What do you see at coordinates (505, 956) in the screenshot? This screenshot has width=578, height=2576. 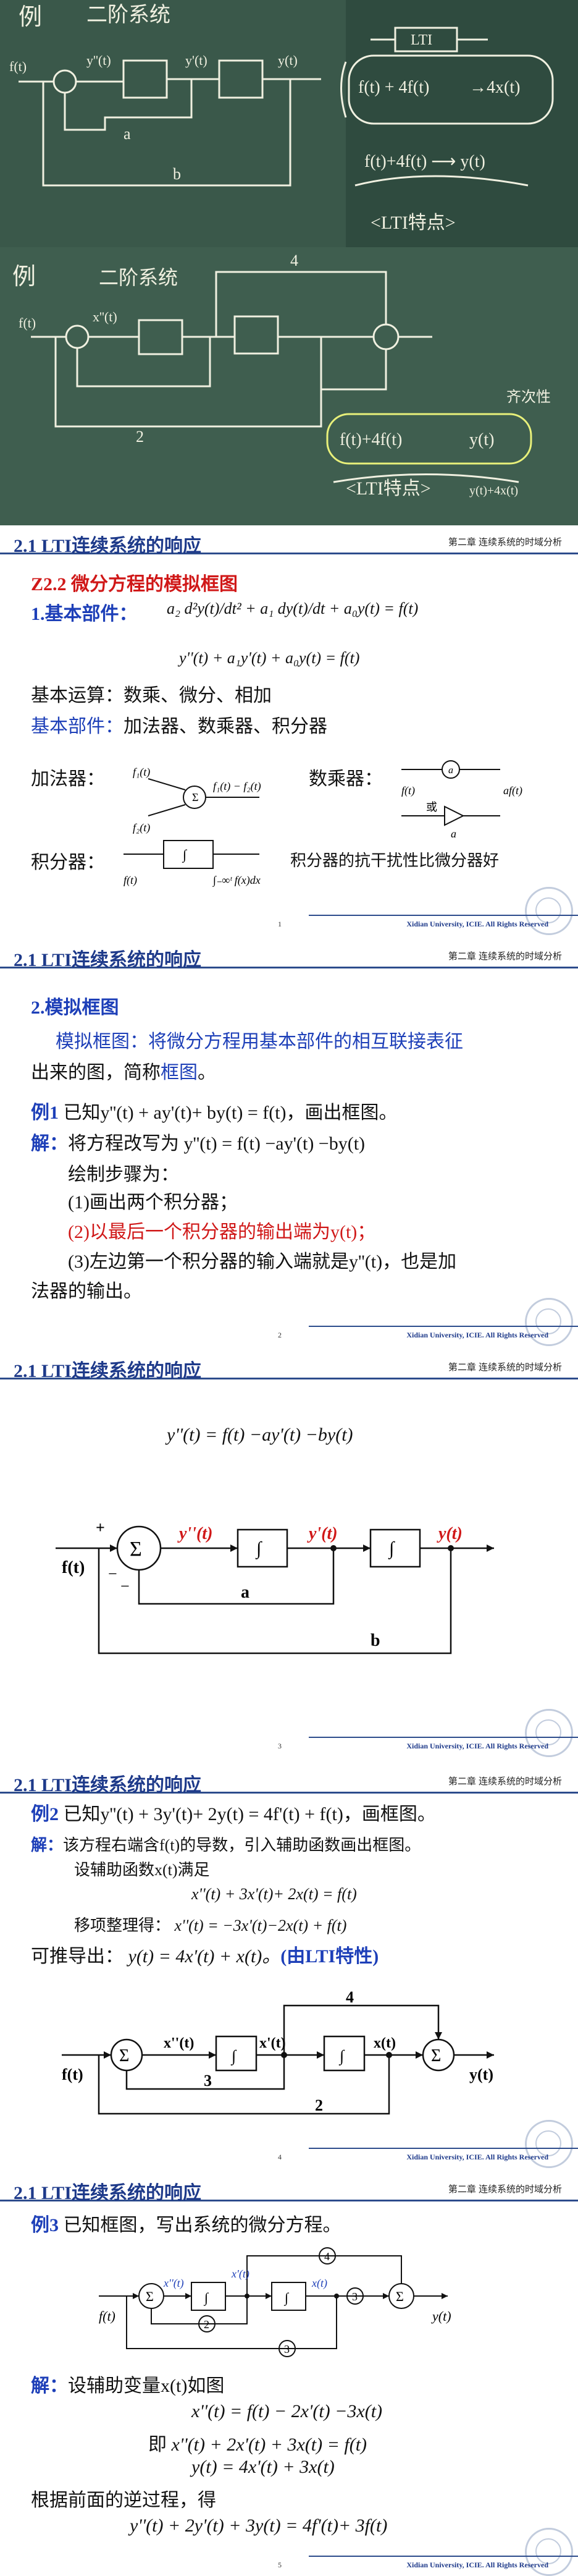 I see `chapter-label: 第二章 连续系统的时域分析` at bounding box center [505, 956].